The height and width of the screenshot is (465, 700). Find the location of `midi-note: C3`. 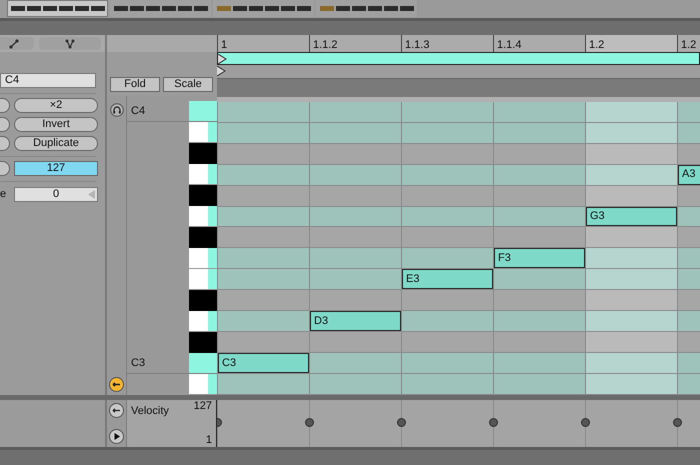

midi-note: C3 is located at coordinates (263, 363).